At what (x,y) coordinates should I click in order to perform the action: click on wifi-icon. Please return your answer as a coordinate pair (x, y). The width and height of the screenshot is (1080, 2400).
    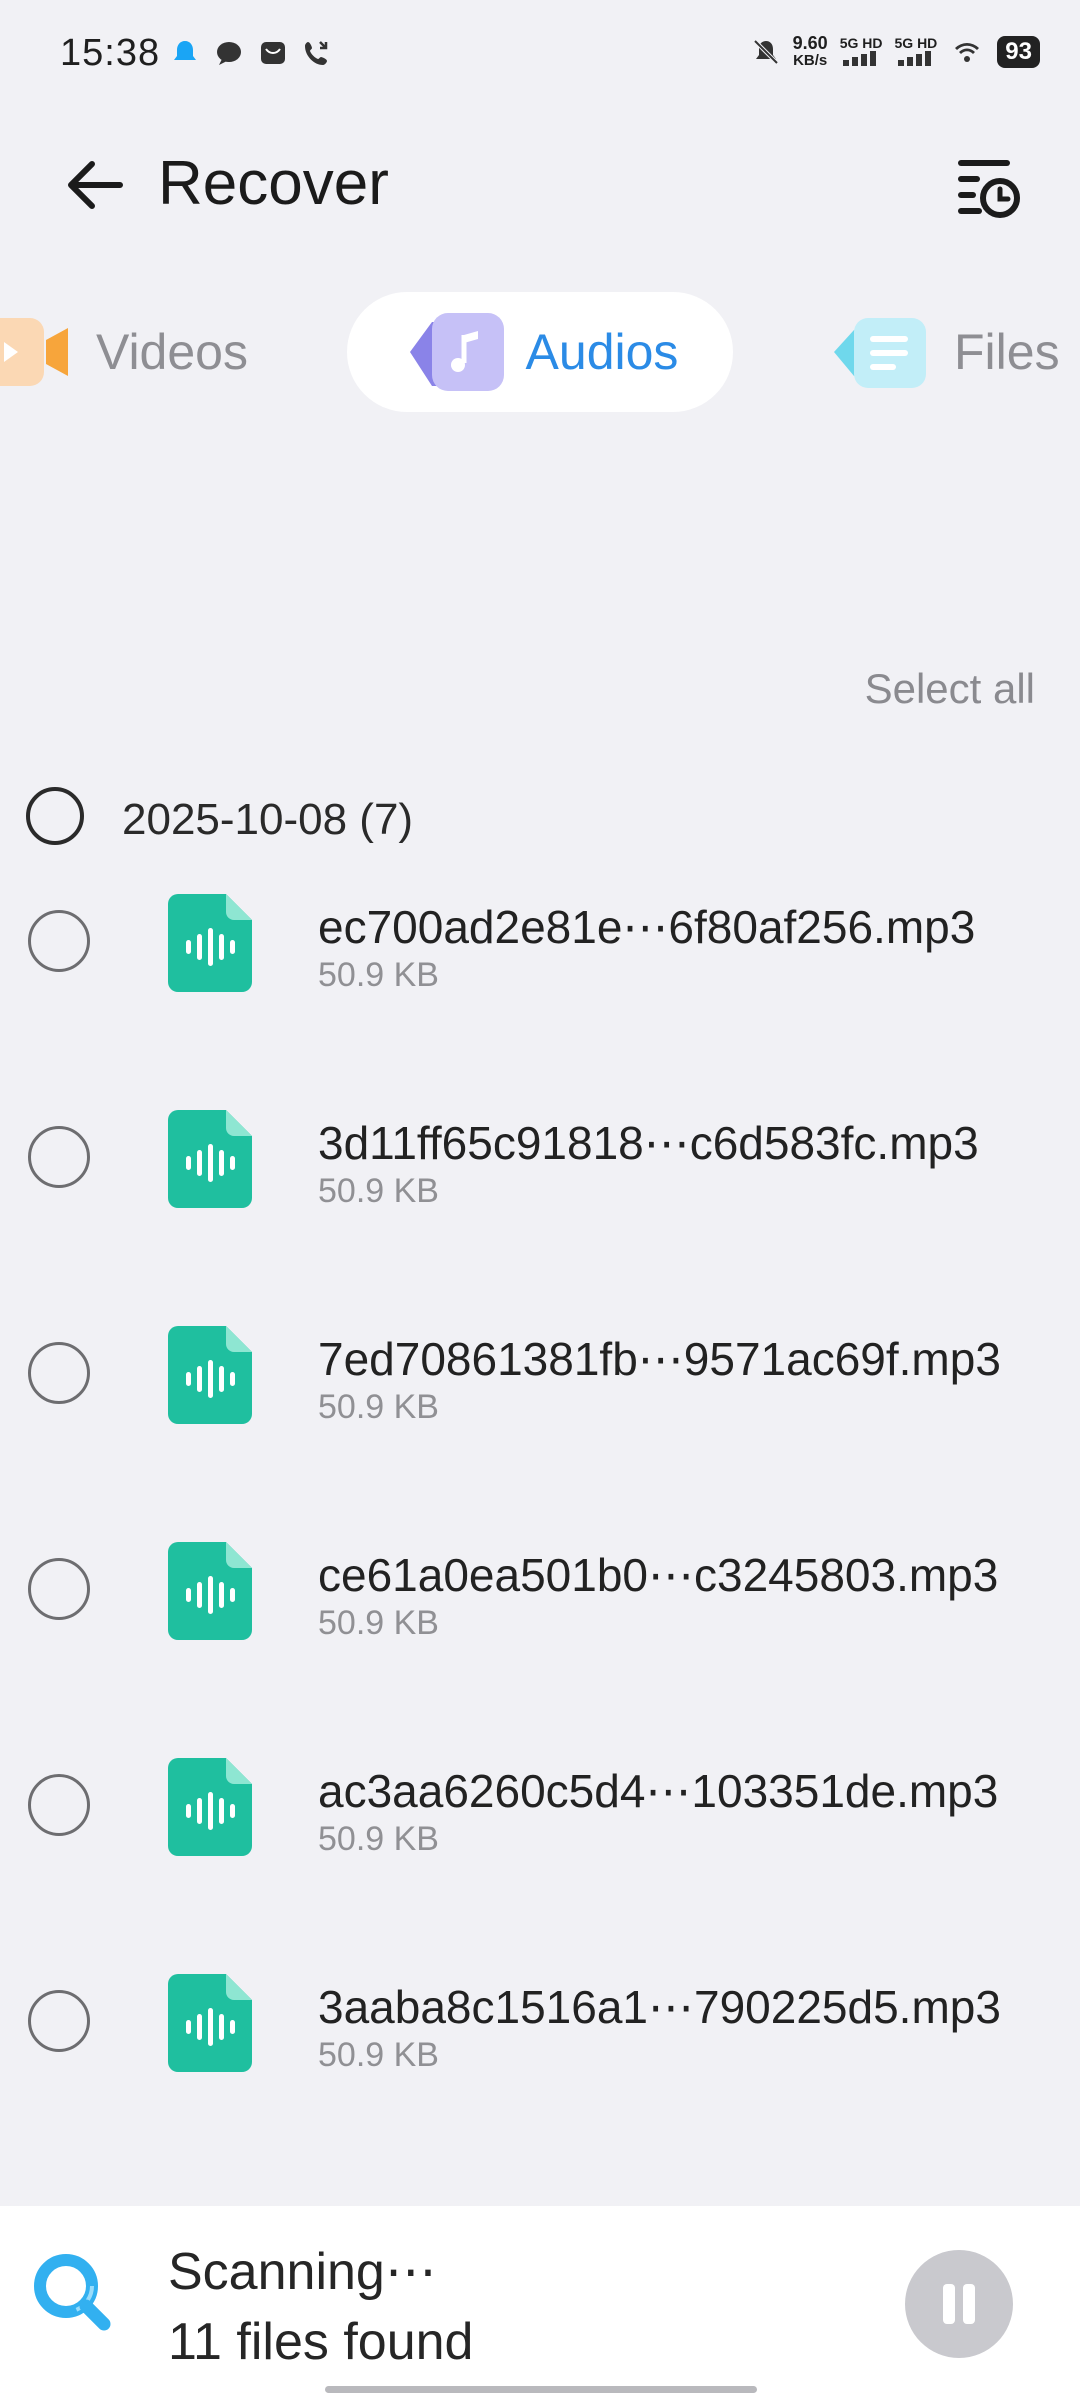
    Looking at the image, I should click on (967, 52).